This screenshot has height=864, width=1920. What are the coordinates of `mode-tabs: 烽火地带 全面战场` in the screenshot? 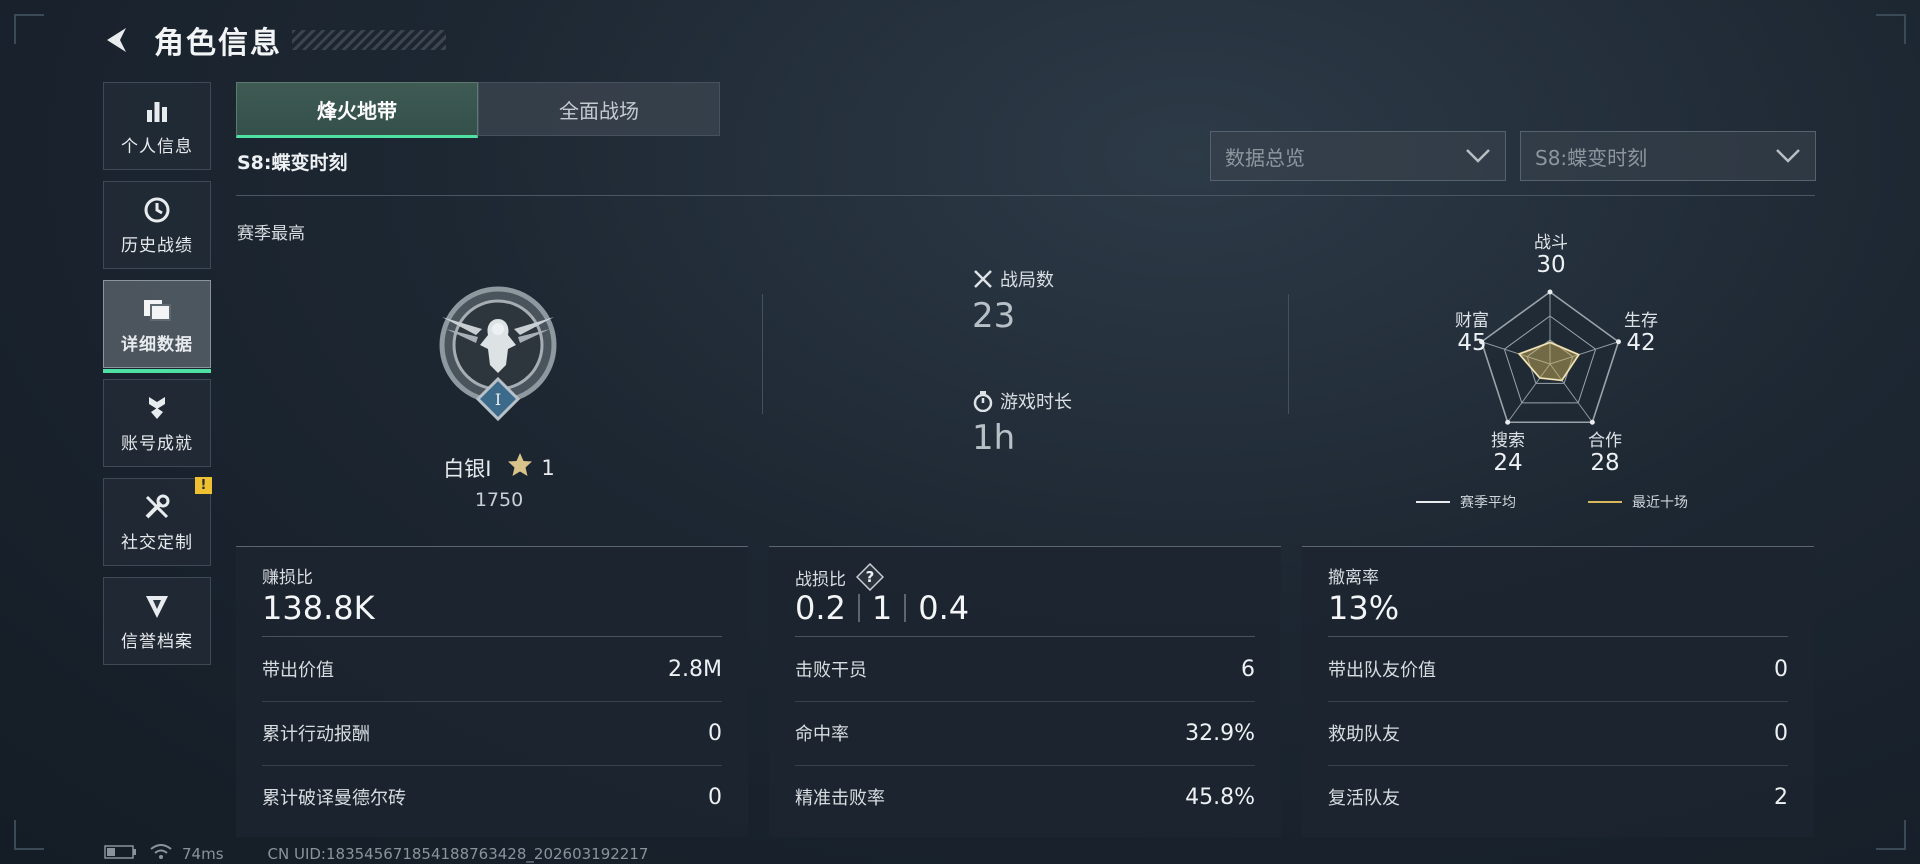 It's located at (478, 110).